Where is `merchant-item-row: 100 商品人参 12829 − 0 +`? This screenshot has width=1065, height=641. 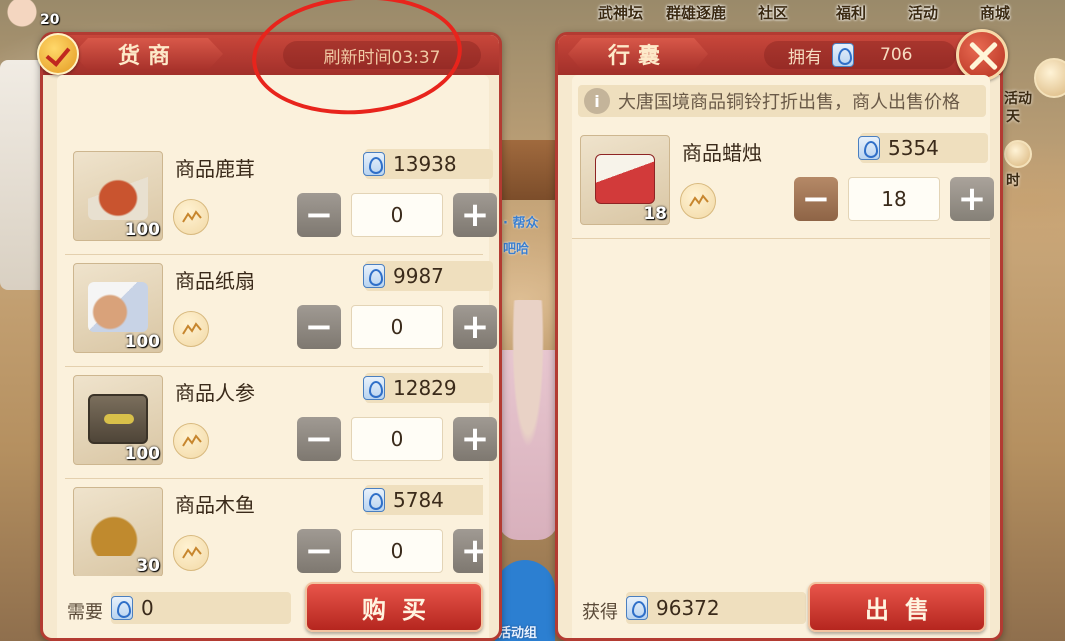
merchant-item-row: 100 商品人参 12829 − 0 + is located at coordinates (281, 423).